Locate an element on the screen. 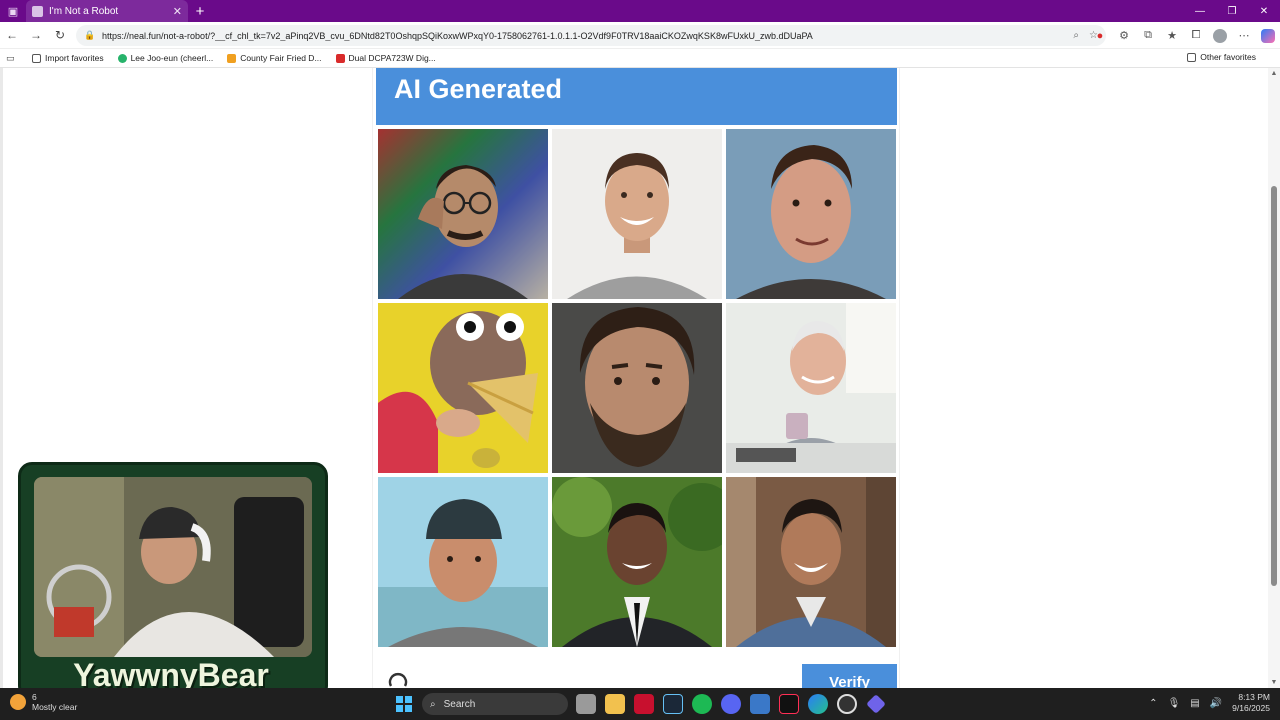 The width and height of the screenshot is (1280, 720). discord-icon is located at coordinates (731, 704).